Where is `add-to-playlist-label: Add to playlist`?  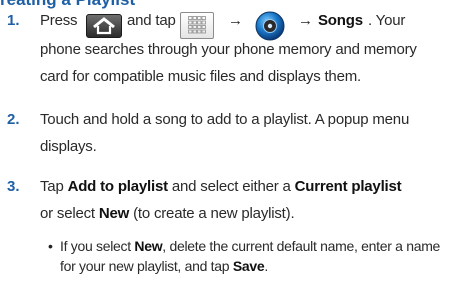 add-to-playlist-label: Add to playlist is located at coordinates (118, 186).